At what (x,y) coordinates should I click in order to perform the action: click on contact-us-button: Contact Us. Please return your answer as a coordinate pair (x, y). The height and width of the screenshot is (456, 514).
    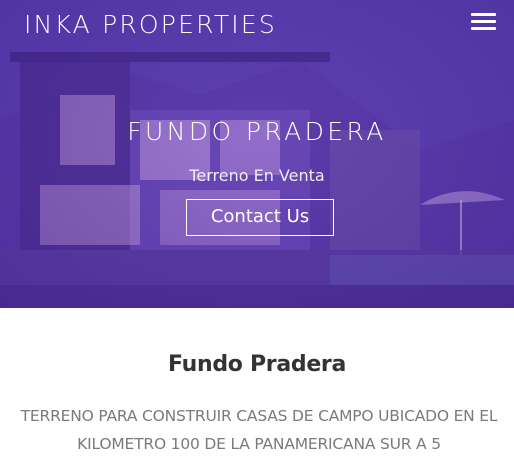
    Looking at the image, I should click on (260, 217).